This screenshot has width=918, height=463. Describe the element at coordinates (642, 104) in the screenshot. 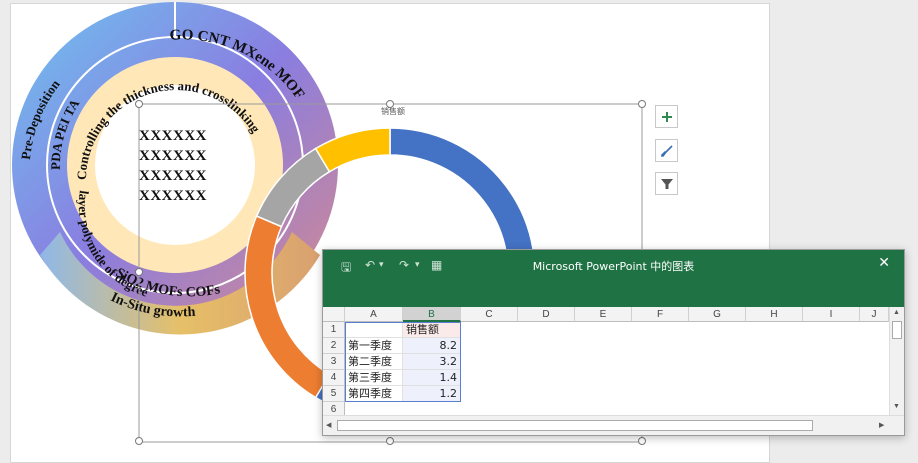

I see `resize-handle-tr` at that location.